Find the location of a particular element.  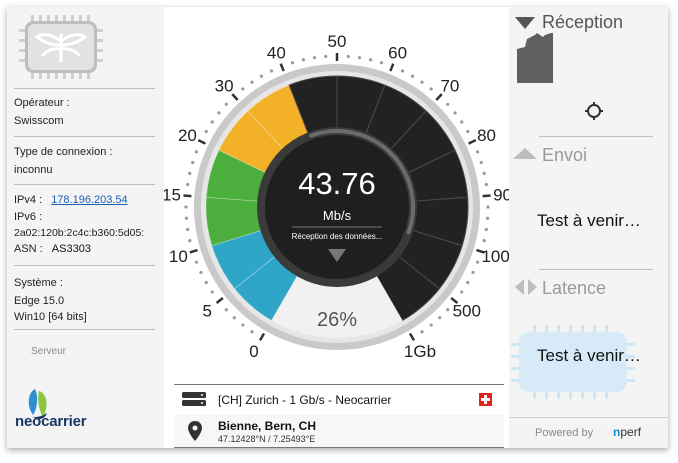

powered-by-label: Powered by is located at coordinates (564, 433).